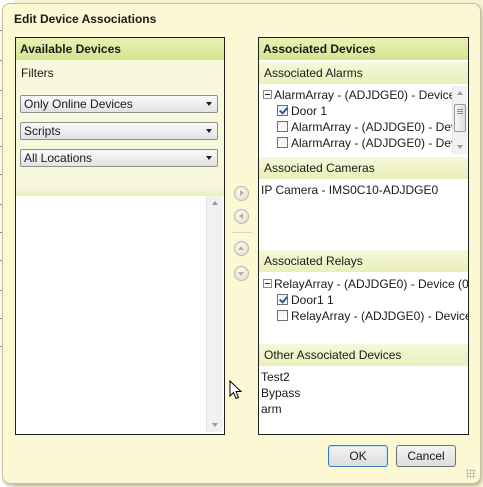  I want to click on arrow-down-icon, so click(241, 274).